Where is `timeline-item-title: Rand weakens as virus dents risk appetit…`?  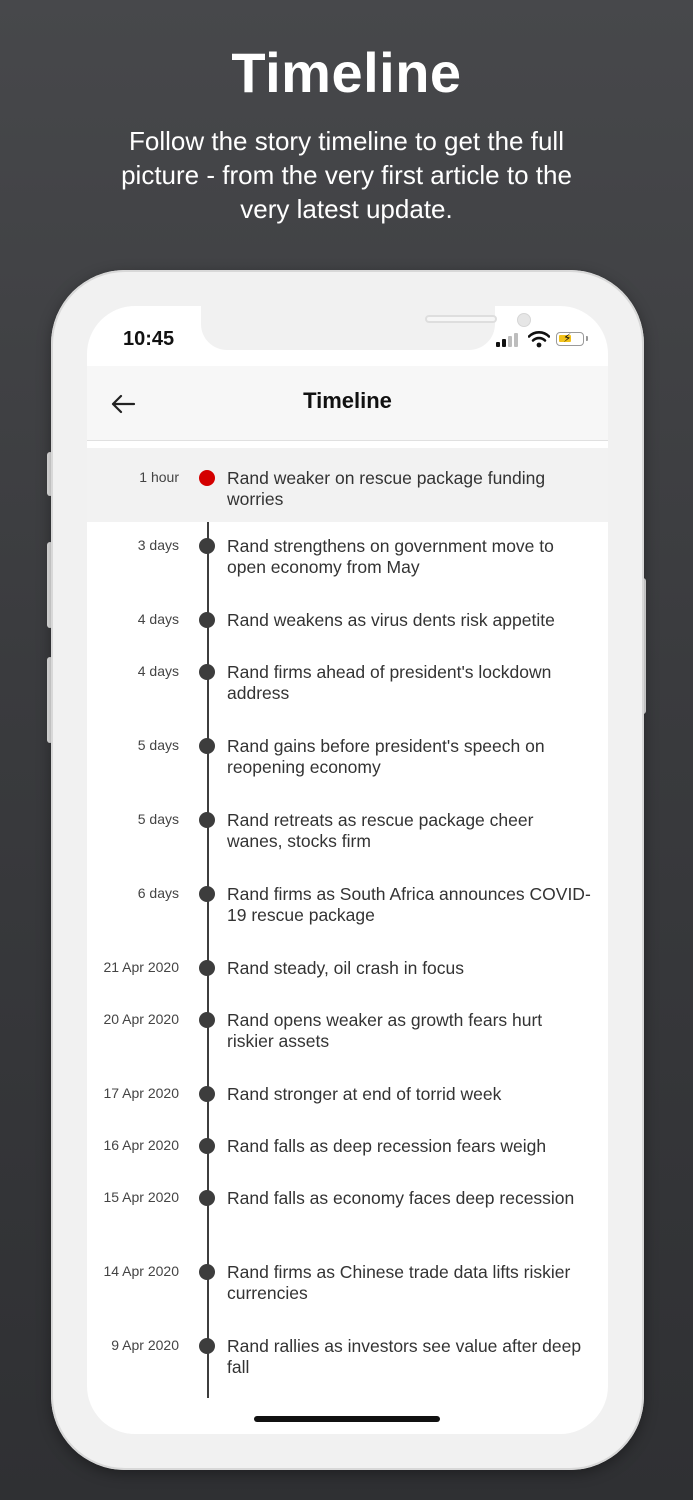 timeline-item-title: Rand weakens as virus dents risk appetit… is located at coordinates (391, 620).